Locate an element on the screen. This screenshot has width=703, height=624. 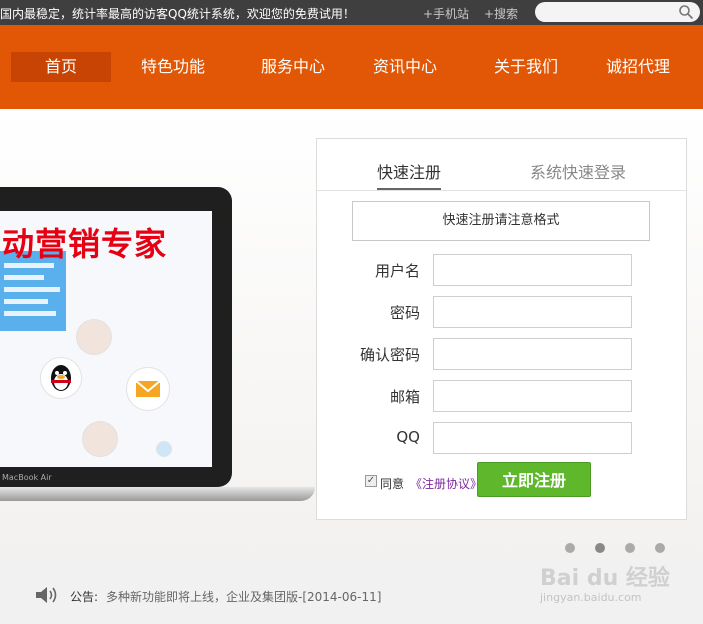
format-notice: 快速注册请注意格式 is located at coordinates (501, 221).